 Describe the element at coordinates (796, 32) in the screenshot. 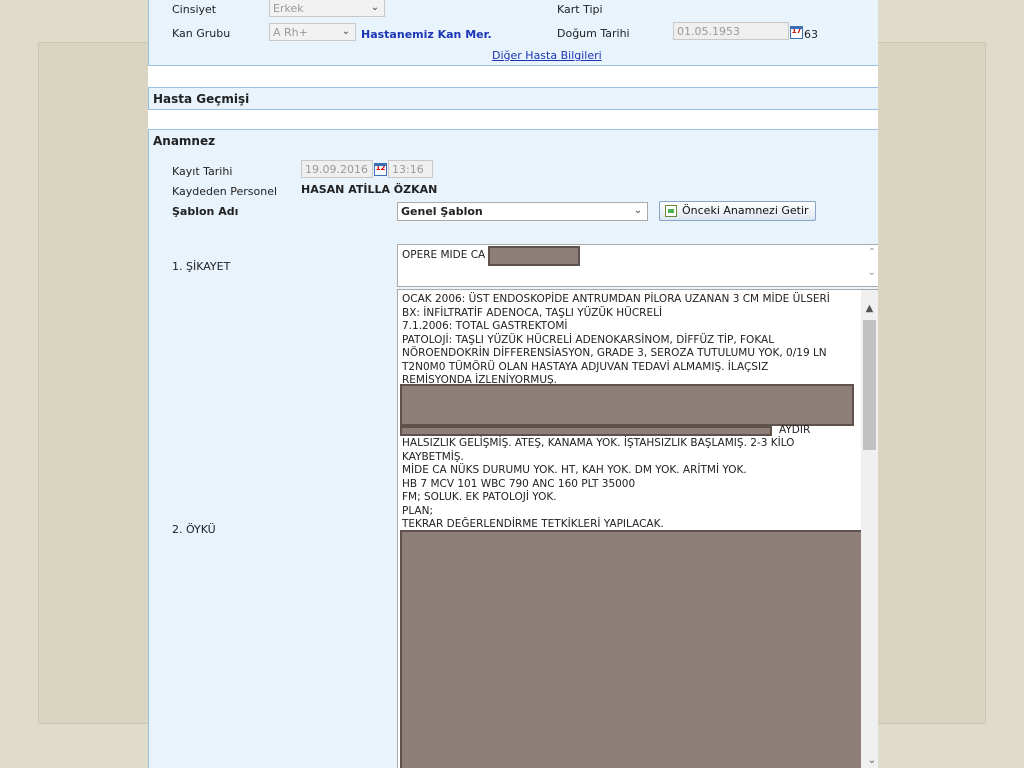

I see `calendar-icon: 17` at that location.